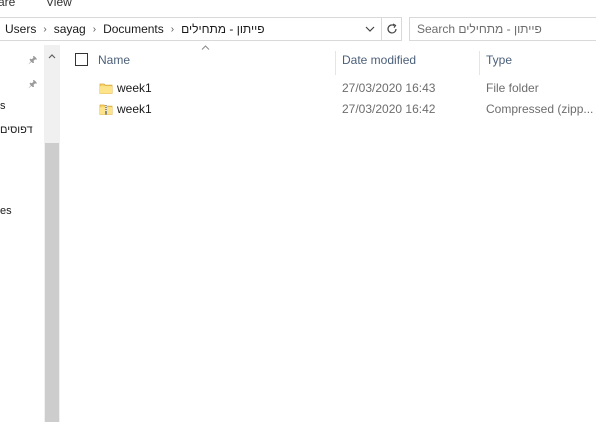  Describe the element at coordinates (3, 106) in the screenshot. I see `nav-item: s` at that location.